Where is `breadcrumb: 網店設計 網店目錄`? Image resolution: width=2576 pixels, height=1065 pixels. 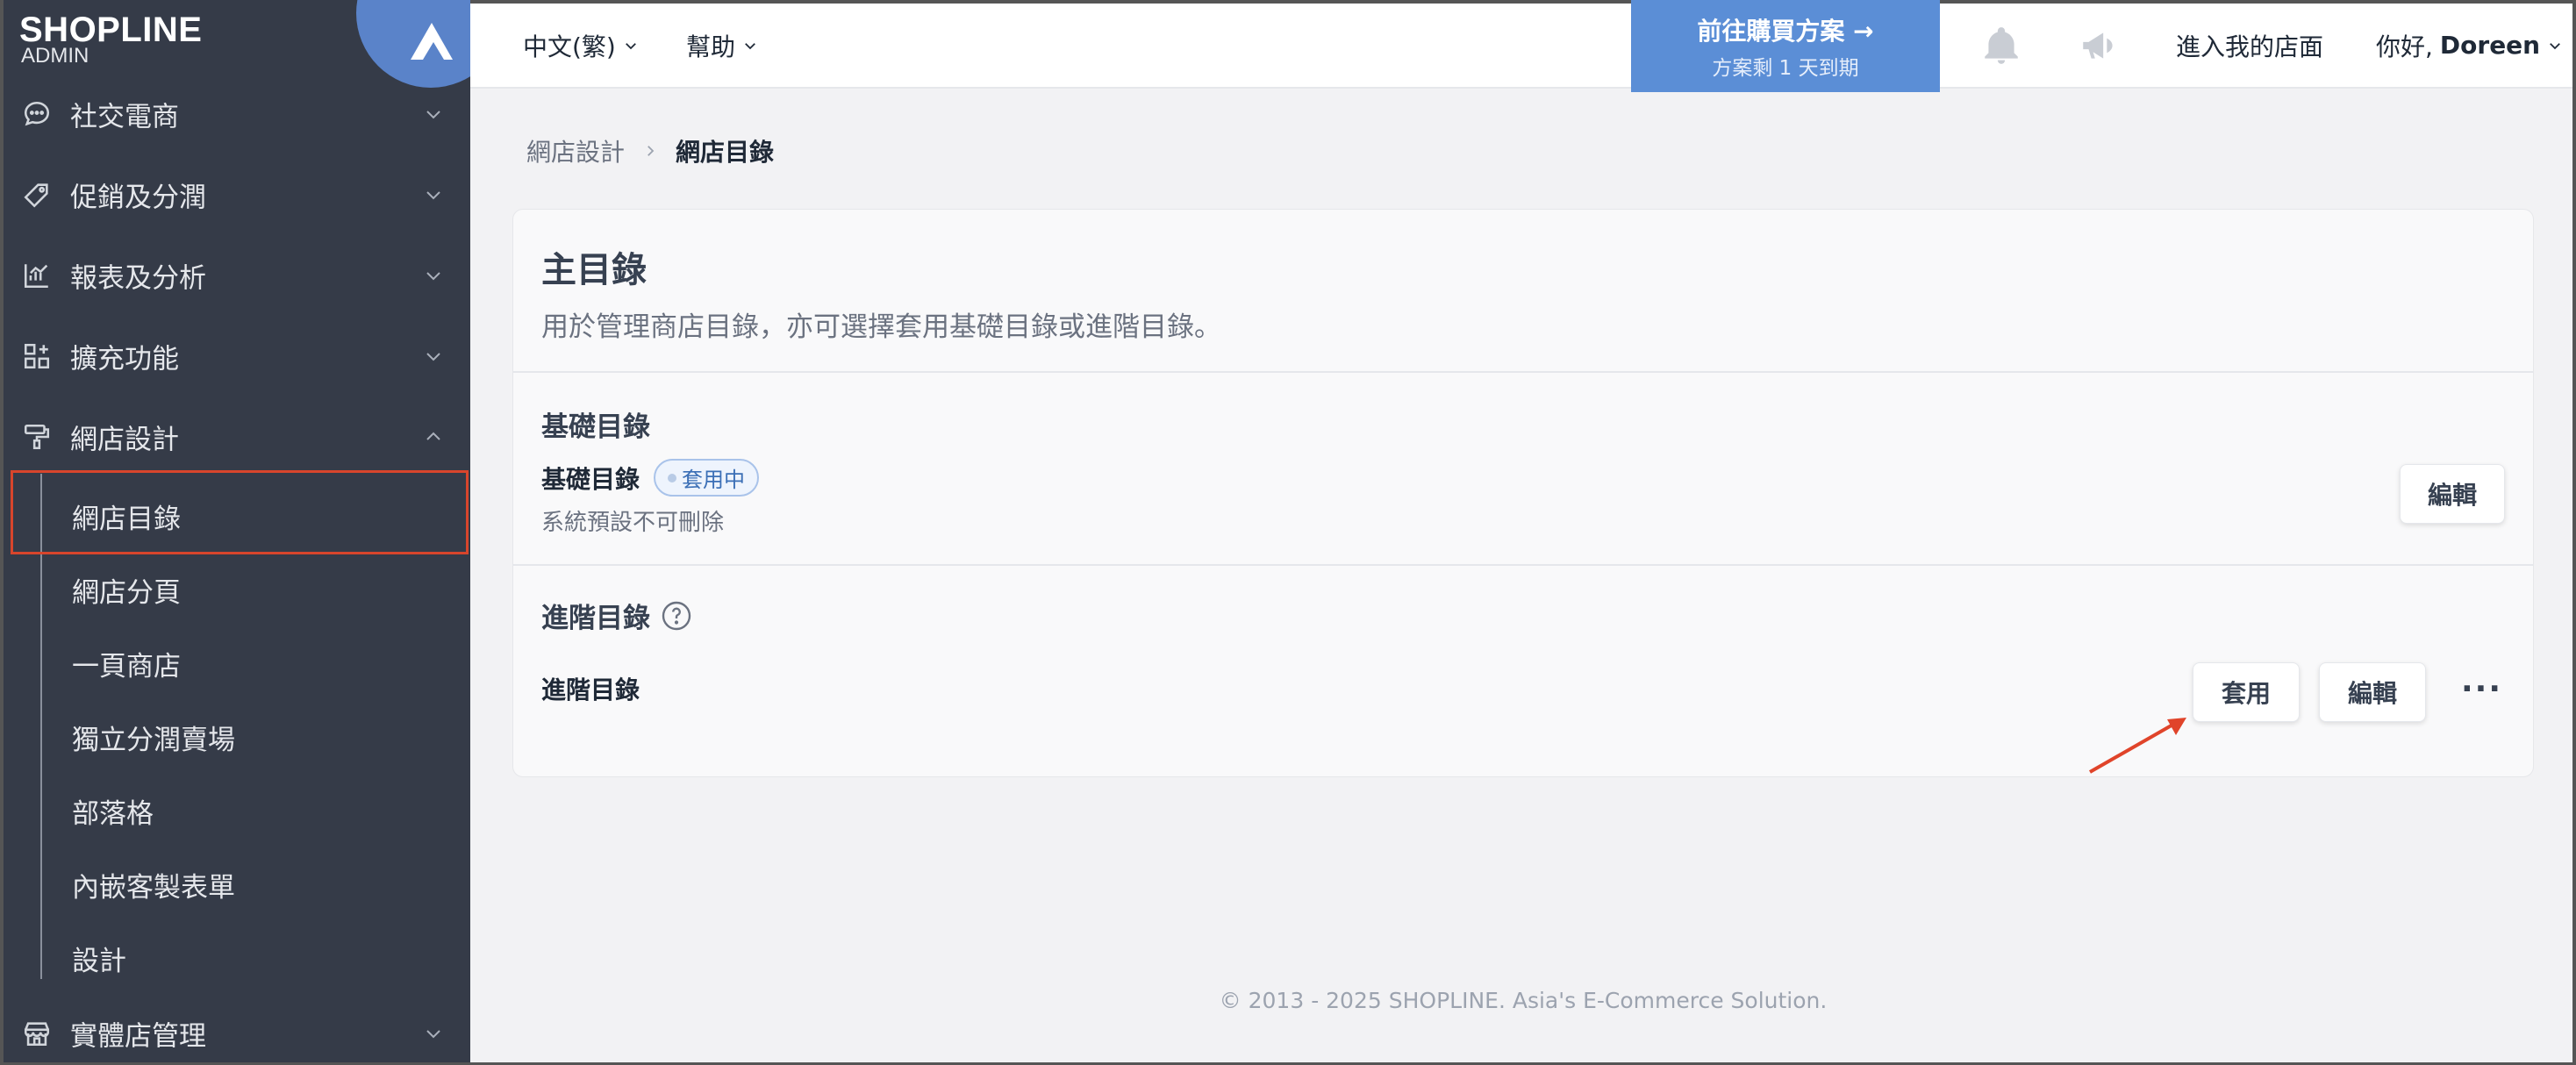
breadcrumb: 網店設計 網店目錄 is located at coordinates (650, 151).